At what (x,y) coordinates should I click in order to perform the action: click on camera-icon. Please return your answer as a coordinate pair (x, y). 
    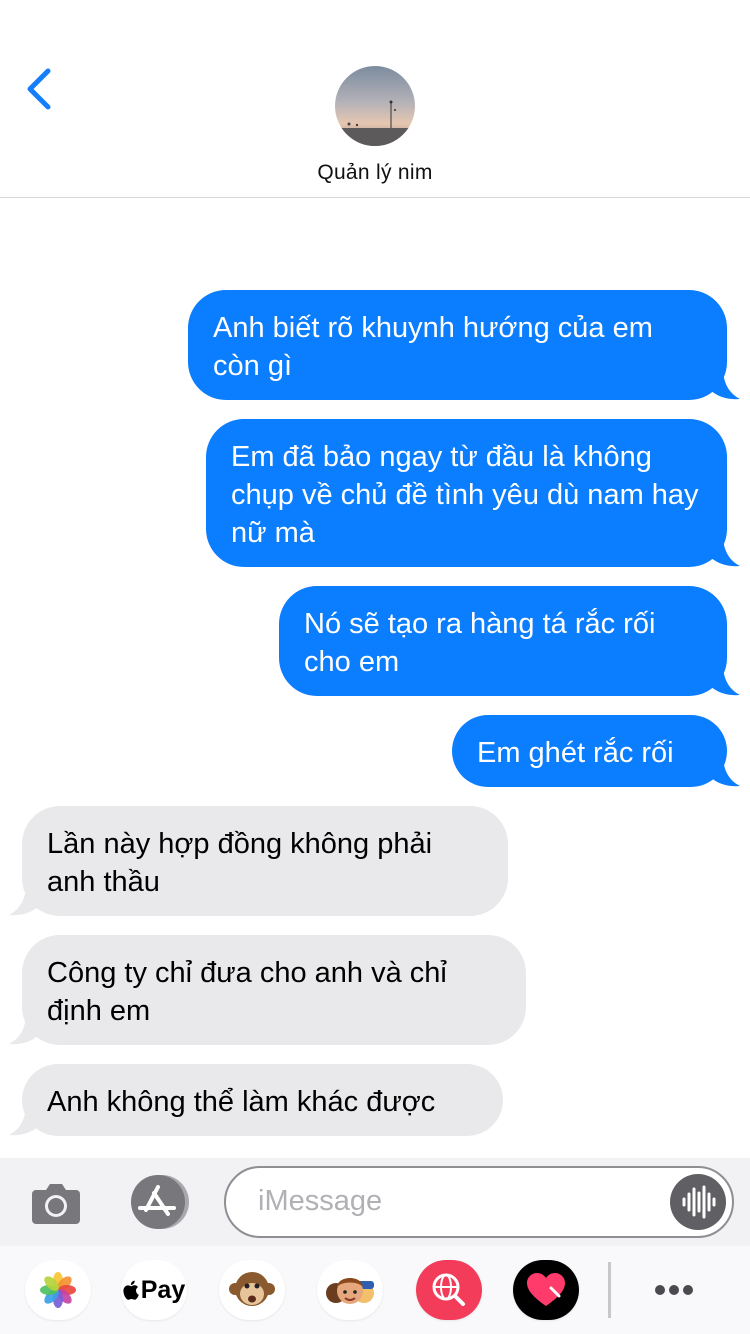
    Looking at the image, I should click on (56, 1204).